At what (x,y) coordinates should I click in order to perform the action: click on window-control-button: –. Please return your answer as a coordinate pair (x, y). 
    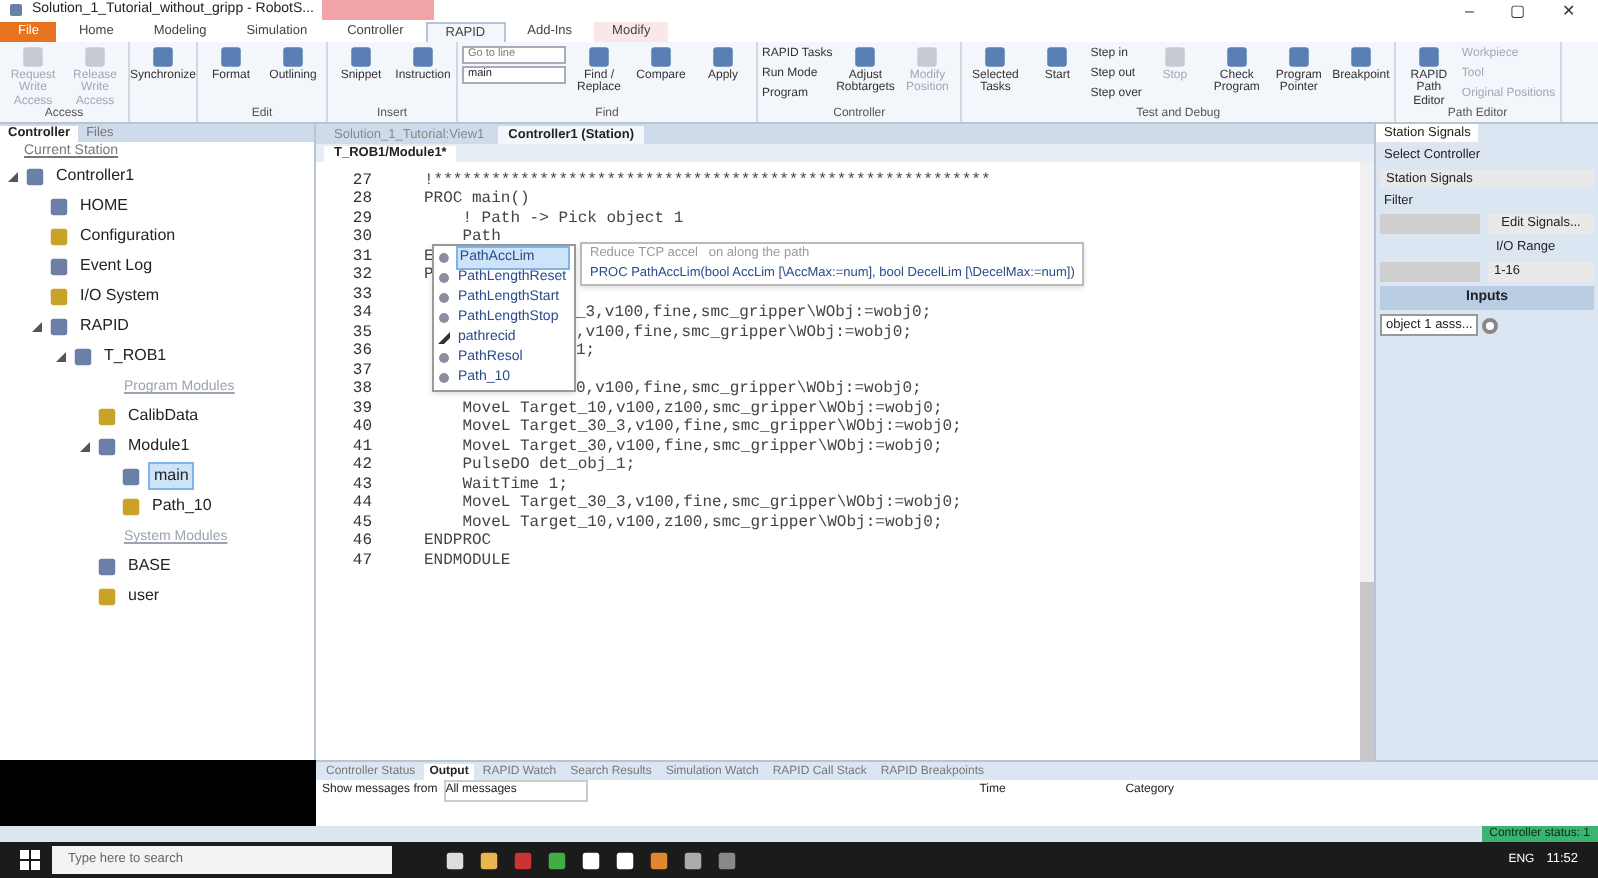
    Looking at the image, I should click on (1469, 10).